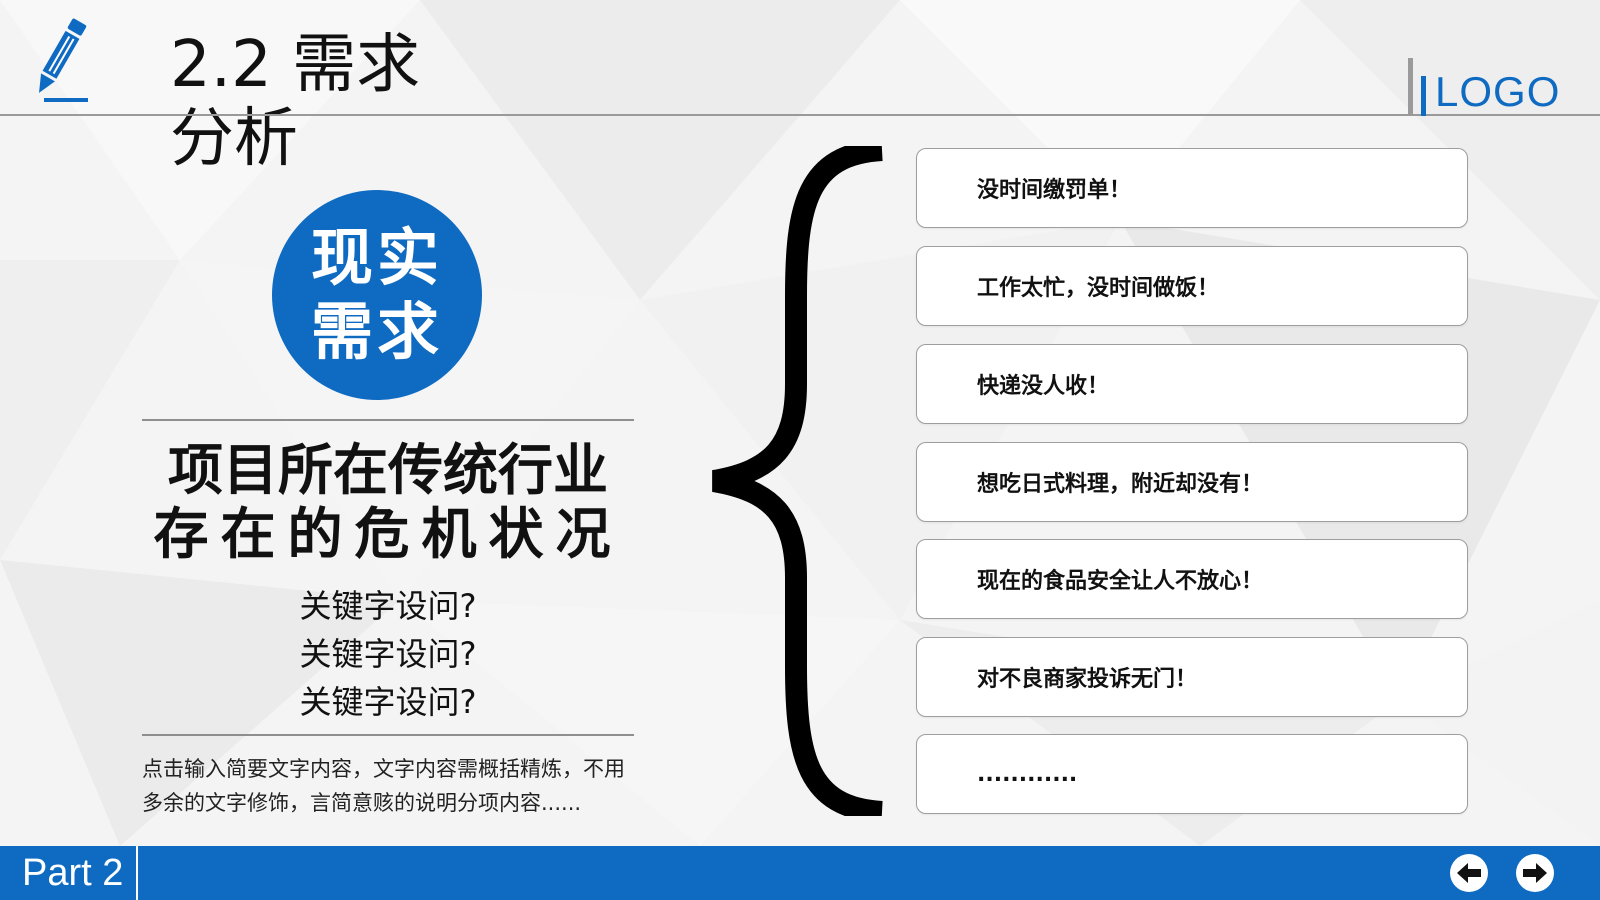  Describe the element at coordinates (800, 873) in the screenshot. I see `footer-bar: Part 2` at that location.